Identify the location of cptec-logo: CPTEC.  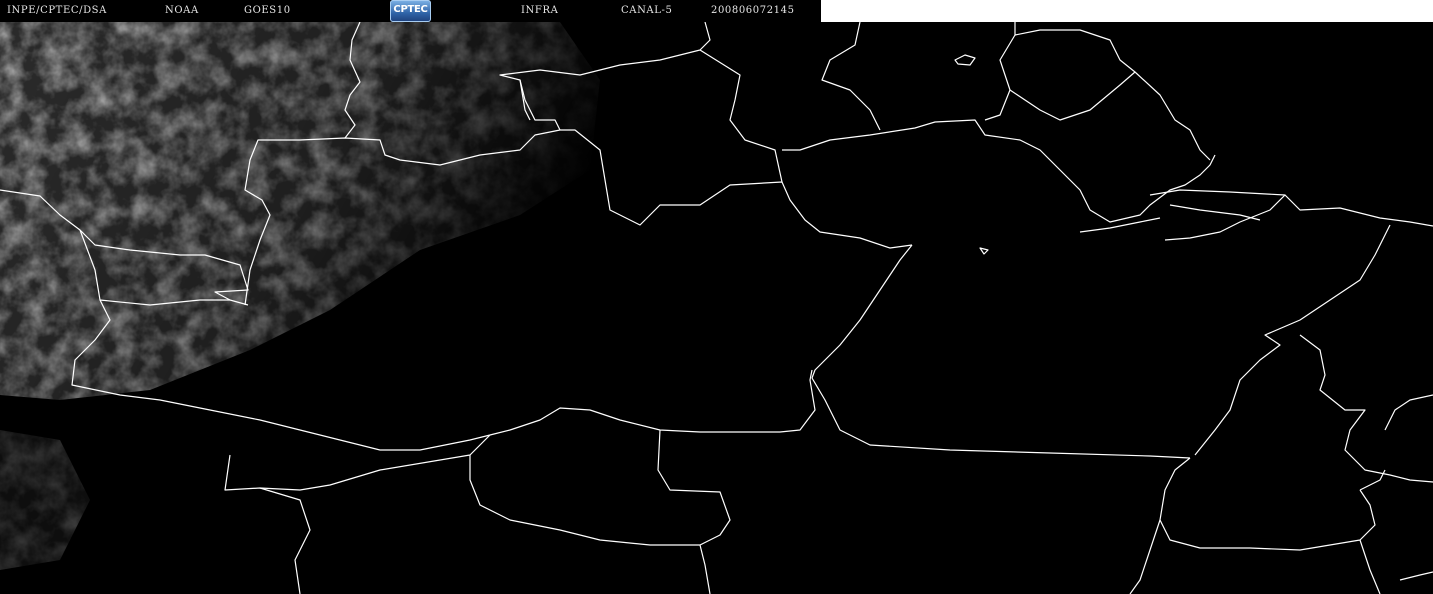
(410, 11).